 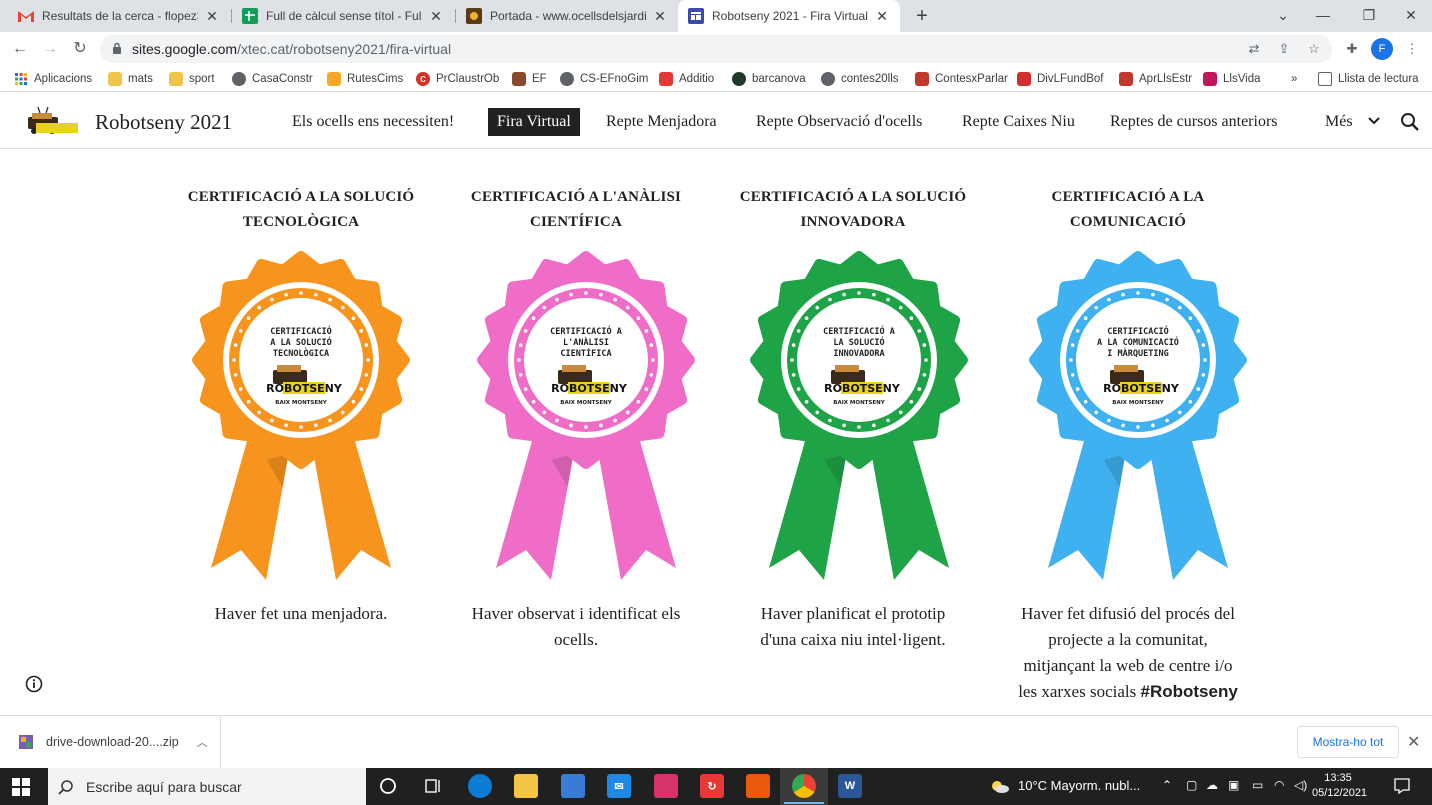 What do you see at coordinates (1412, 49) in the screenshot?
I see `menu-icon: ⋮` at bounding box center [1412, 49].